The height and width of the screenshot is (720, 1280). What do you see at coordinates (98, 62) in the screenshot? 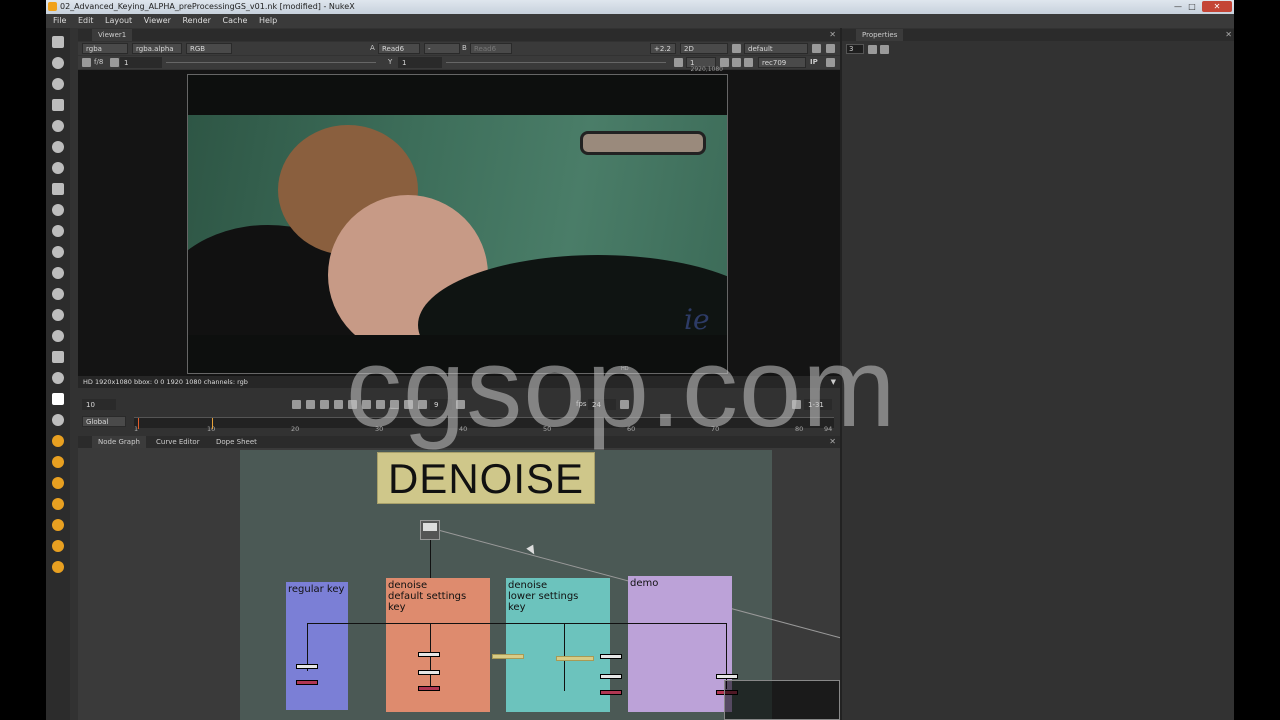
I see `fstop-value: f/8` at bounding box center [98, 62].